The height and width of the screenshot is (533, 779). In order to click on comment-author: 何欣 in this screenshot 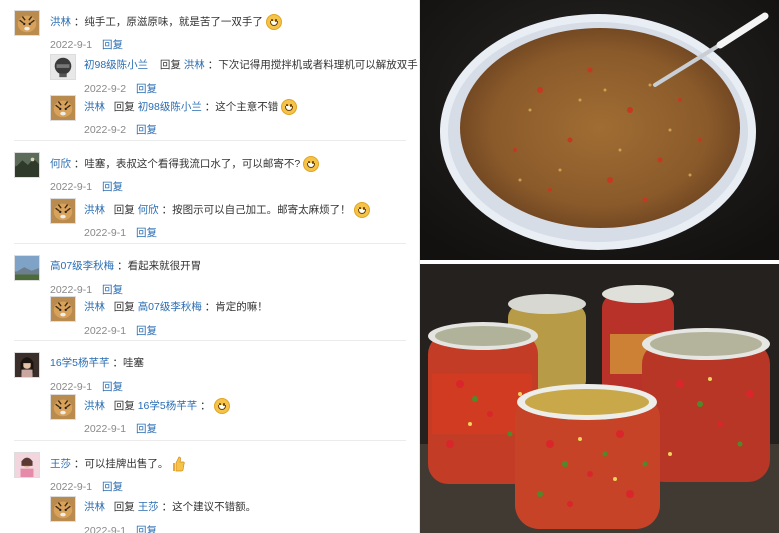, I will do `click(60, 164)`.